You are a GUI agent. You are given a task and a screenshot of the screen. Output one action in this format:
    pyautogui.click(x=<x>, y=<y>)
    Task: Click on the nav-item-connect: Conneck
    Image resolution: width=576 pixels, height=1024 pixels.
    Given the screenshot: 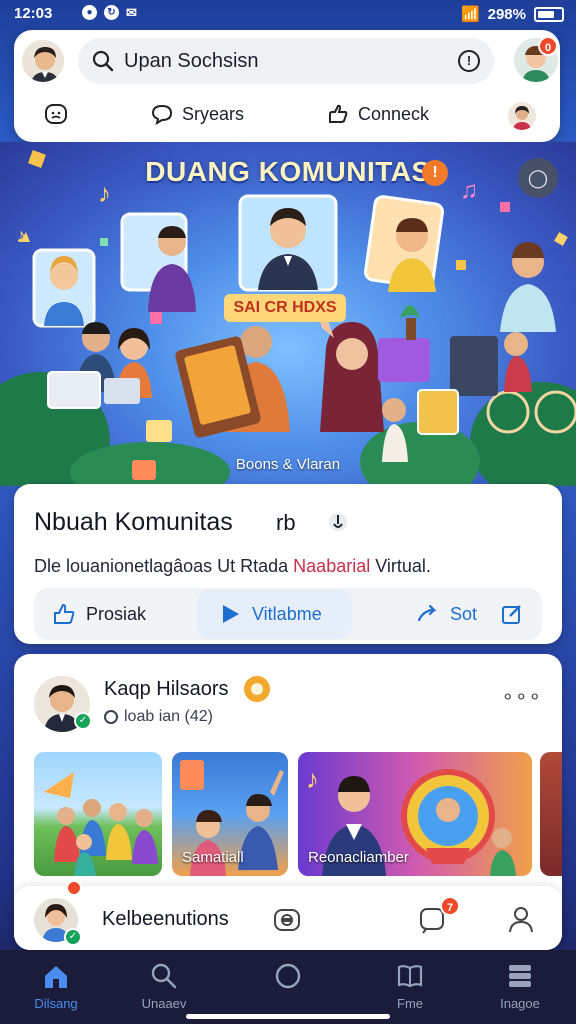 What is the action you would take?
    pyautogui.click(x=377, y=114)
    